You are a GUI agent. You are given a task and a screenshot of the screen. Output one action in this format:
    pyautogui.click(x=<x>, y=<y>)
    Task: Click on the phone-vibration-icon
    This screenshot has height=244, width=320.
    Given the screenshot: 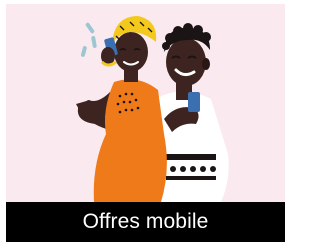 What is the action you would take?
    pyautogui.click(x=88, y=39)
    